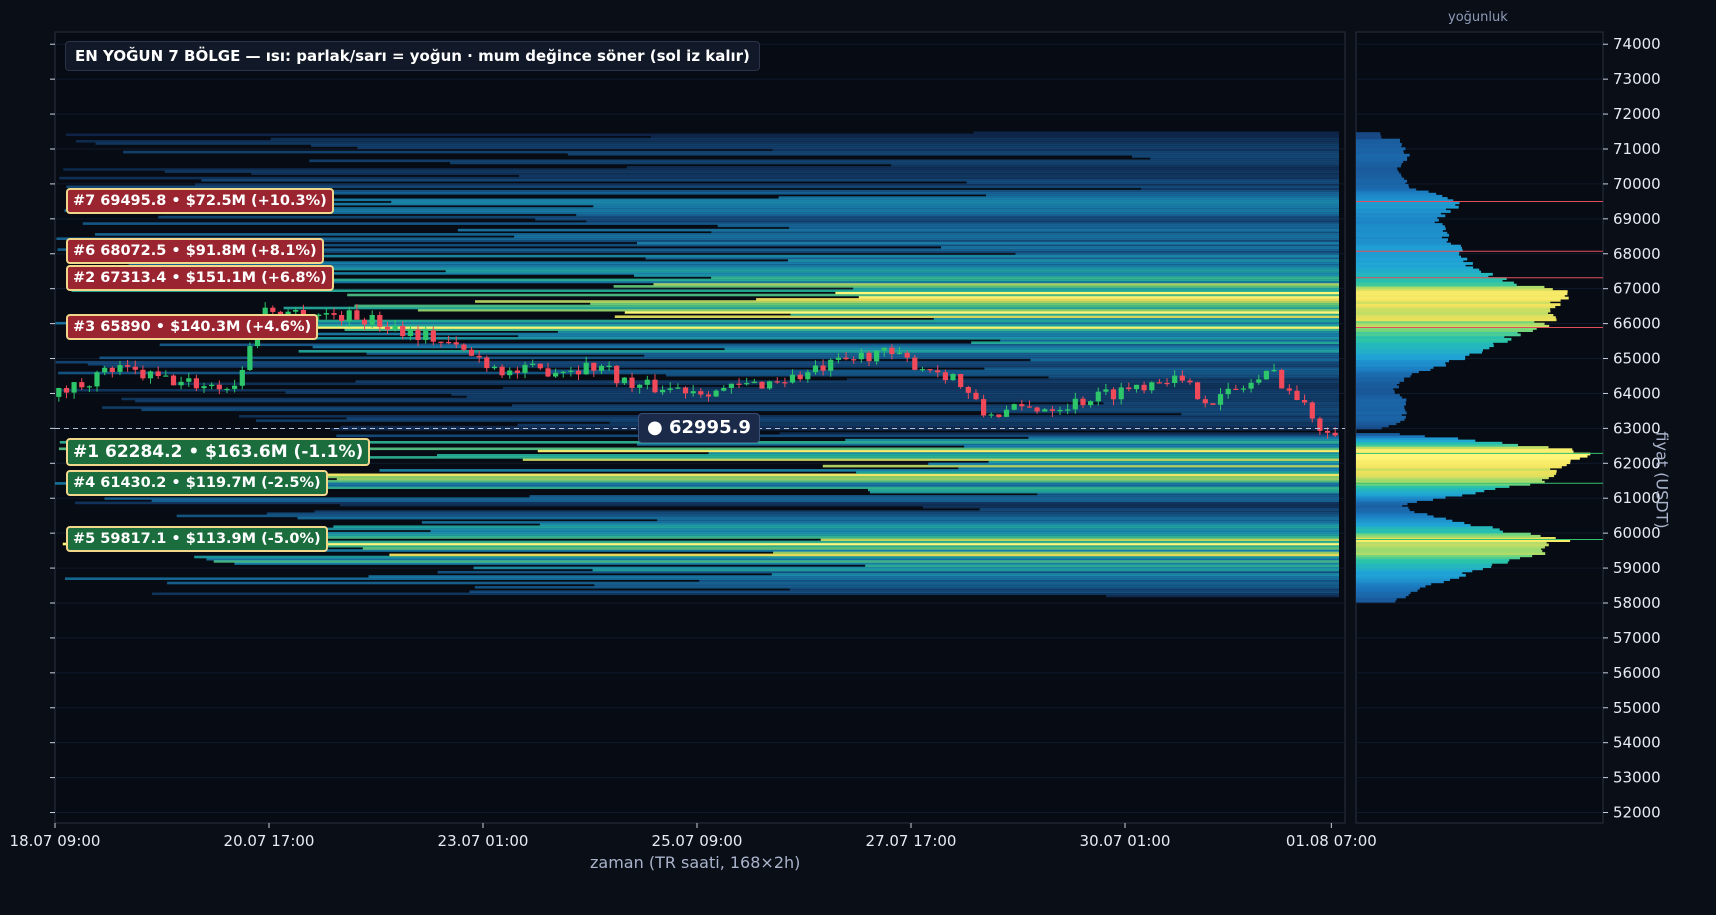 The image size is (1716, 915). I want to click on x-tick-label: 30.07 01:00, so click(1125, 841).